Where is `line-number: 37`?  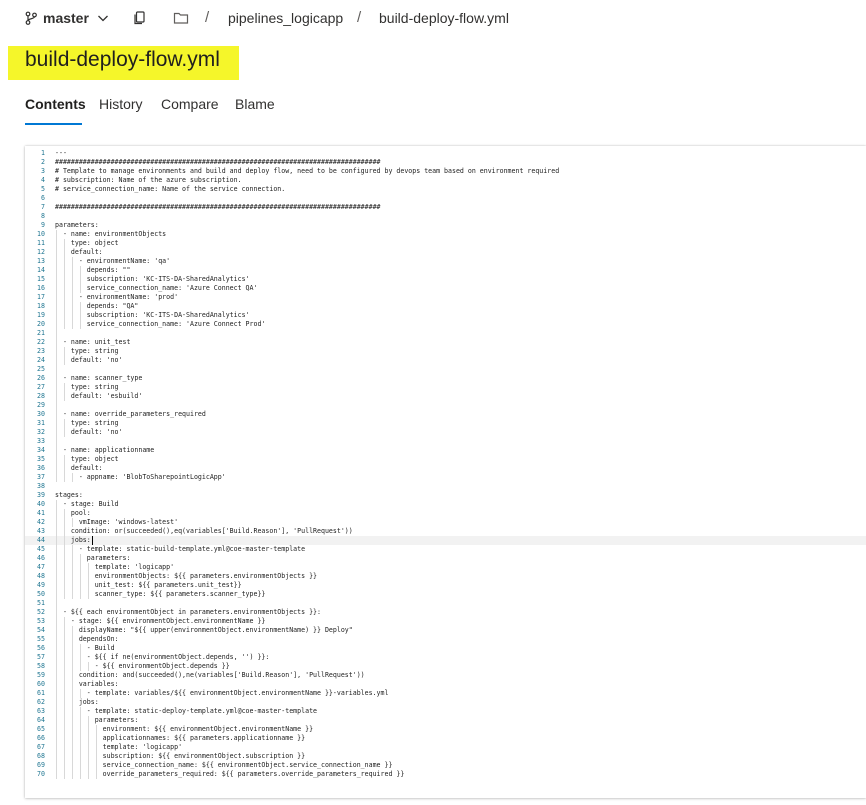 line-number: 37 is located at coordinates (41, 477).